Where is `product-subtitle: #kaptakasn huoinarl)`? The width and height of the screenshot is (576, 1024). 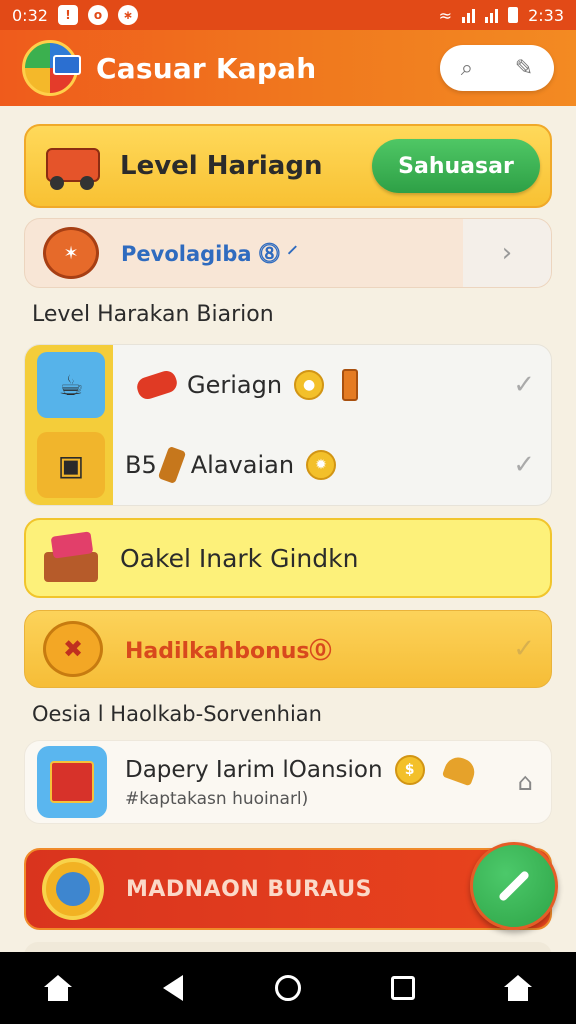 product-subtitle: #kaptakasn huoinarl) is located at coordinates (217, 799).